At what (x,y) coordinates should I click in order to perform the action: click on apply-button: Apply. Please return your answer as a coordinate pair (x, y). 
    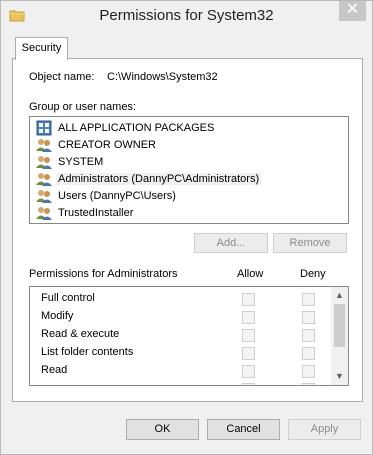
    Looking at the image, I should click on (324, 429).